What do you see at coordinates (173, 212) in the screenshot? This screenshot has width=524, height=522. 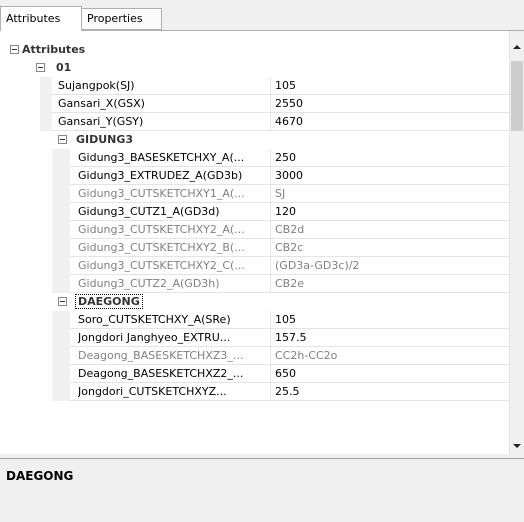 I see `property-name: Gidung3_CUTZ1_A(GD3d)` at bounding box center [173, 212].